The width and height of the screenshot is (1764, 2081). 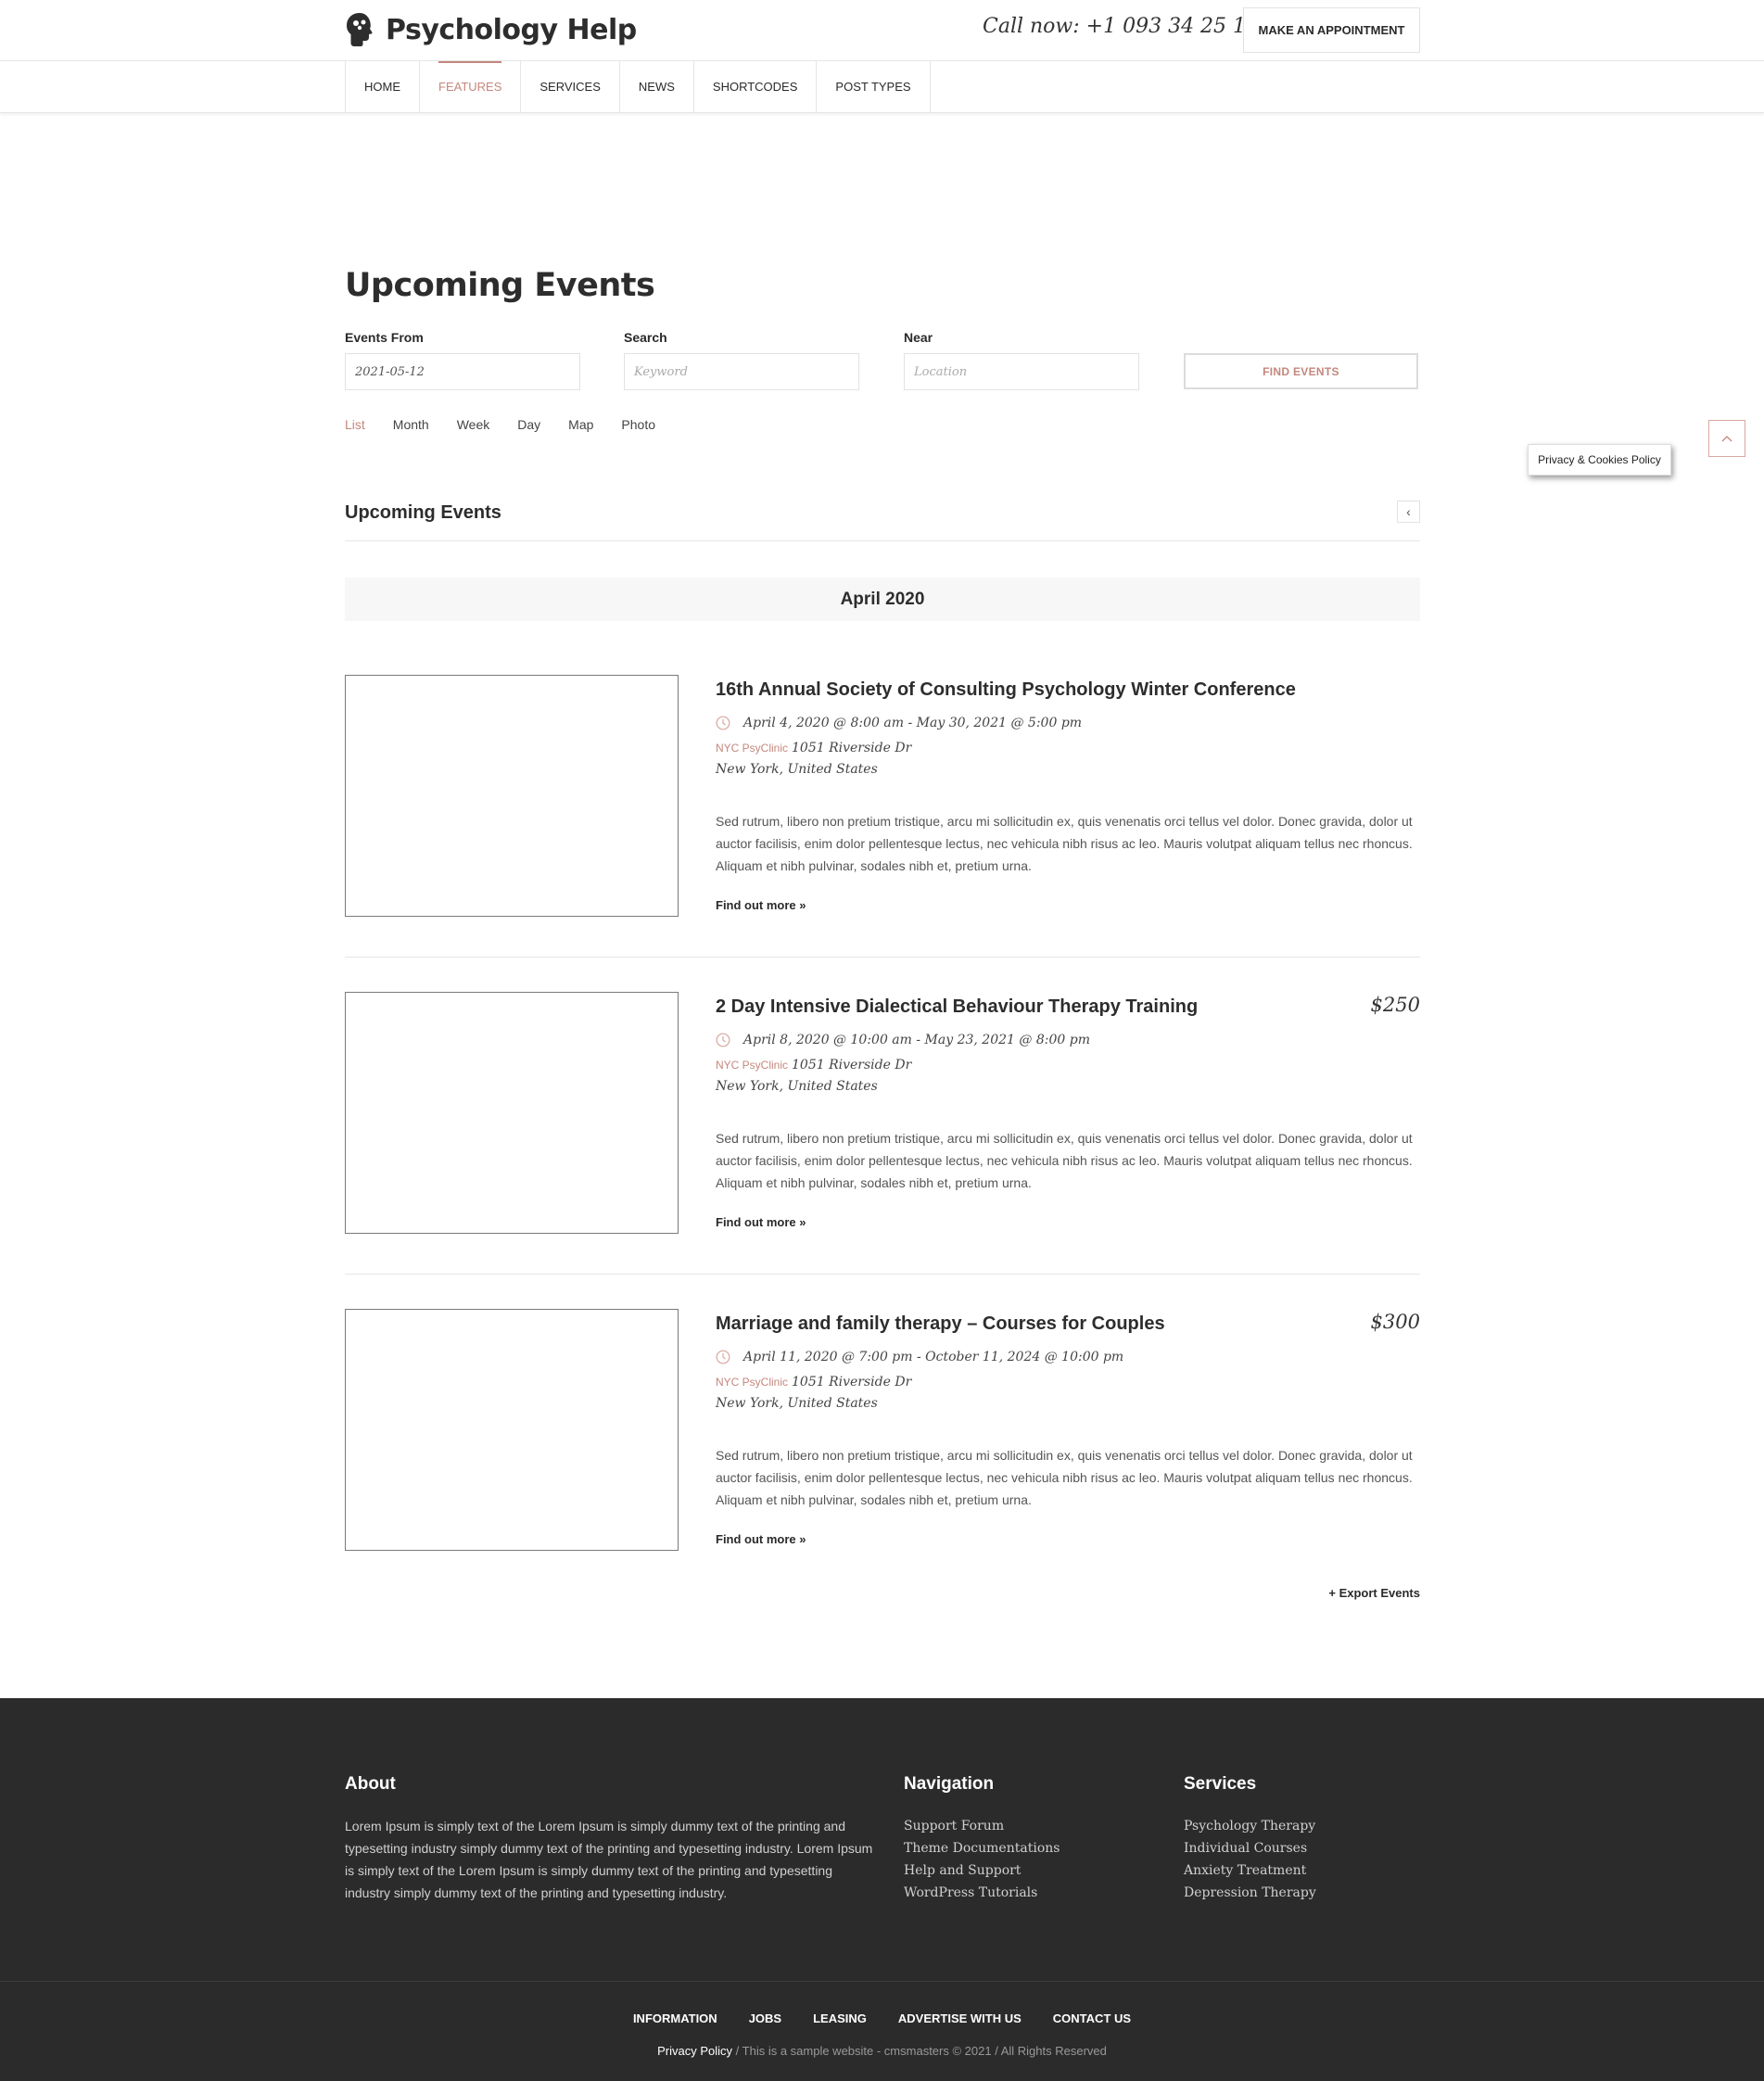 What do you see at coordinates (765, 2018) in the screenshot?
I see `footer-link-jobs: JOBS` at bounding box center [765, 2018].